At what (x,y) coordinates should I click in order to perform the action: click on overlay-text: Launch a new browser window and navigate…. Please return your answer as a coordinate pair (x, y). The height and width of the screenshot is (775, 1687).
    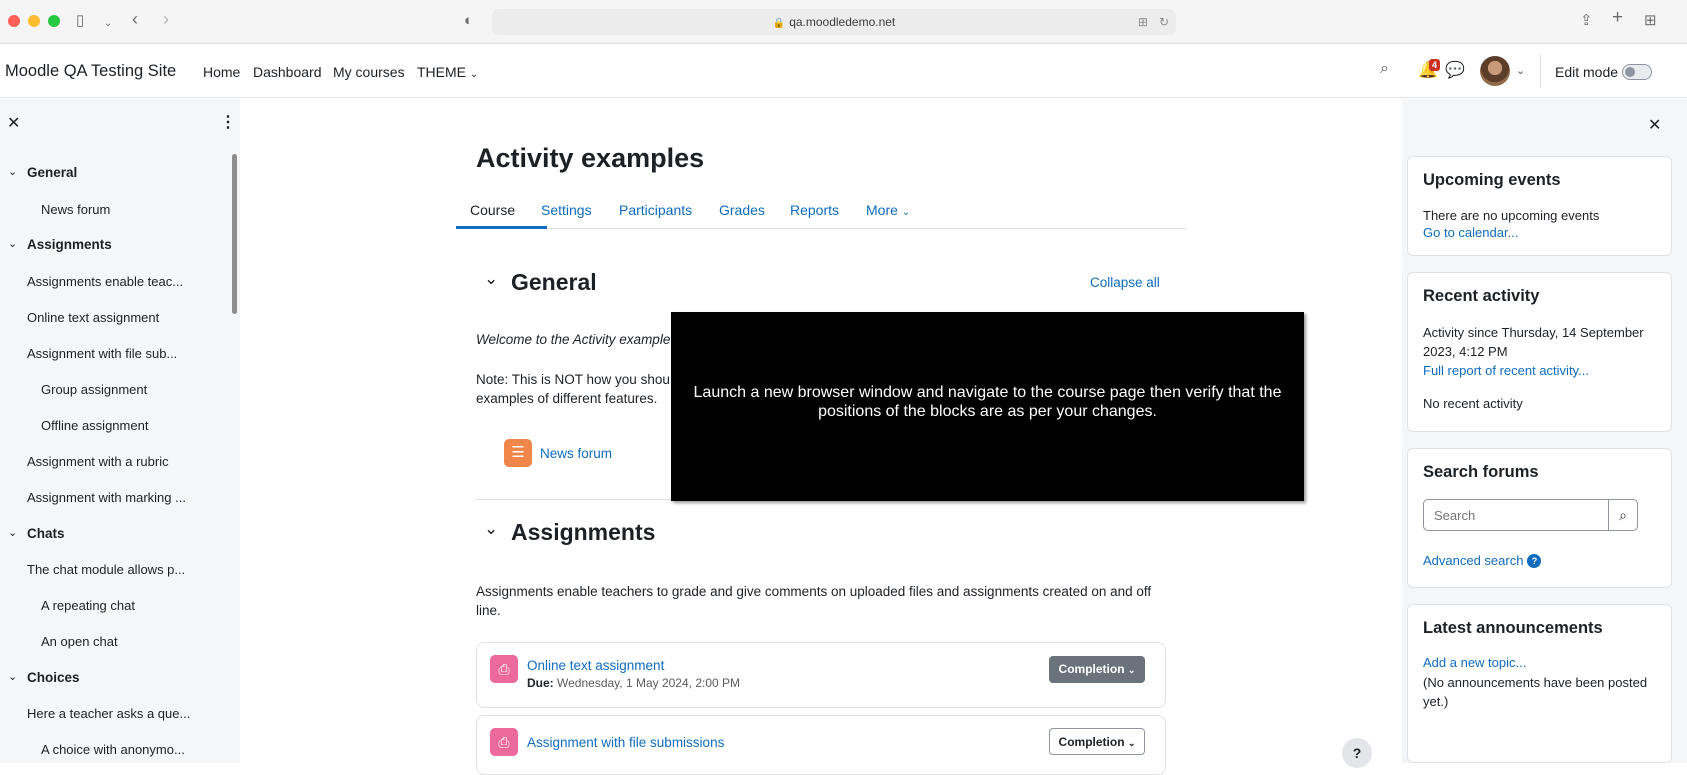
    Looking at the image, I should click on (987, 401).